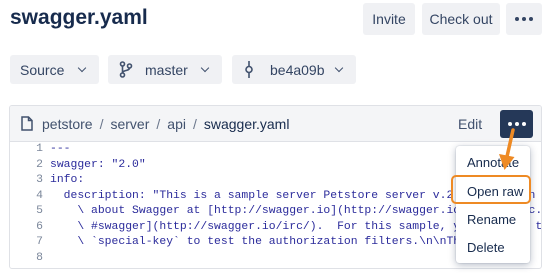 The image size is (551, 273). Describe the element at coordinates (67, 124) in the screenshot. I see `breadcrumb-item: petstore` at that location.